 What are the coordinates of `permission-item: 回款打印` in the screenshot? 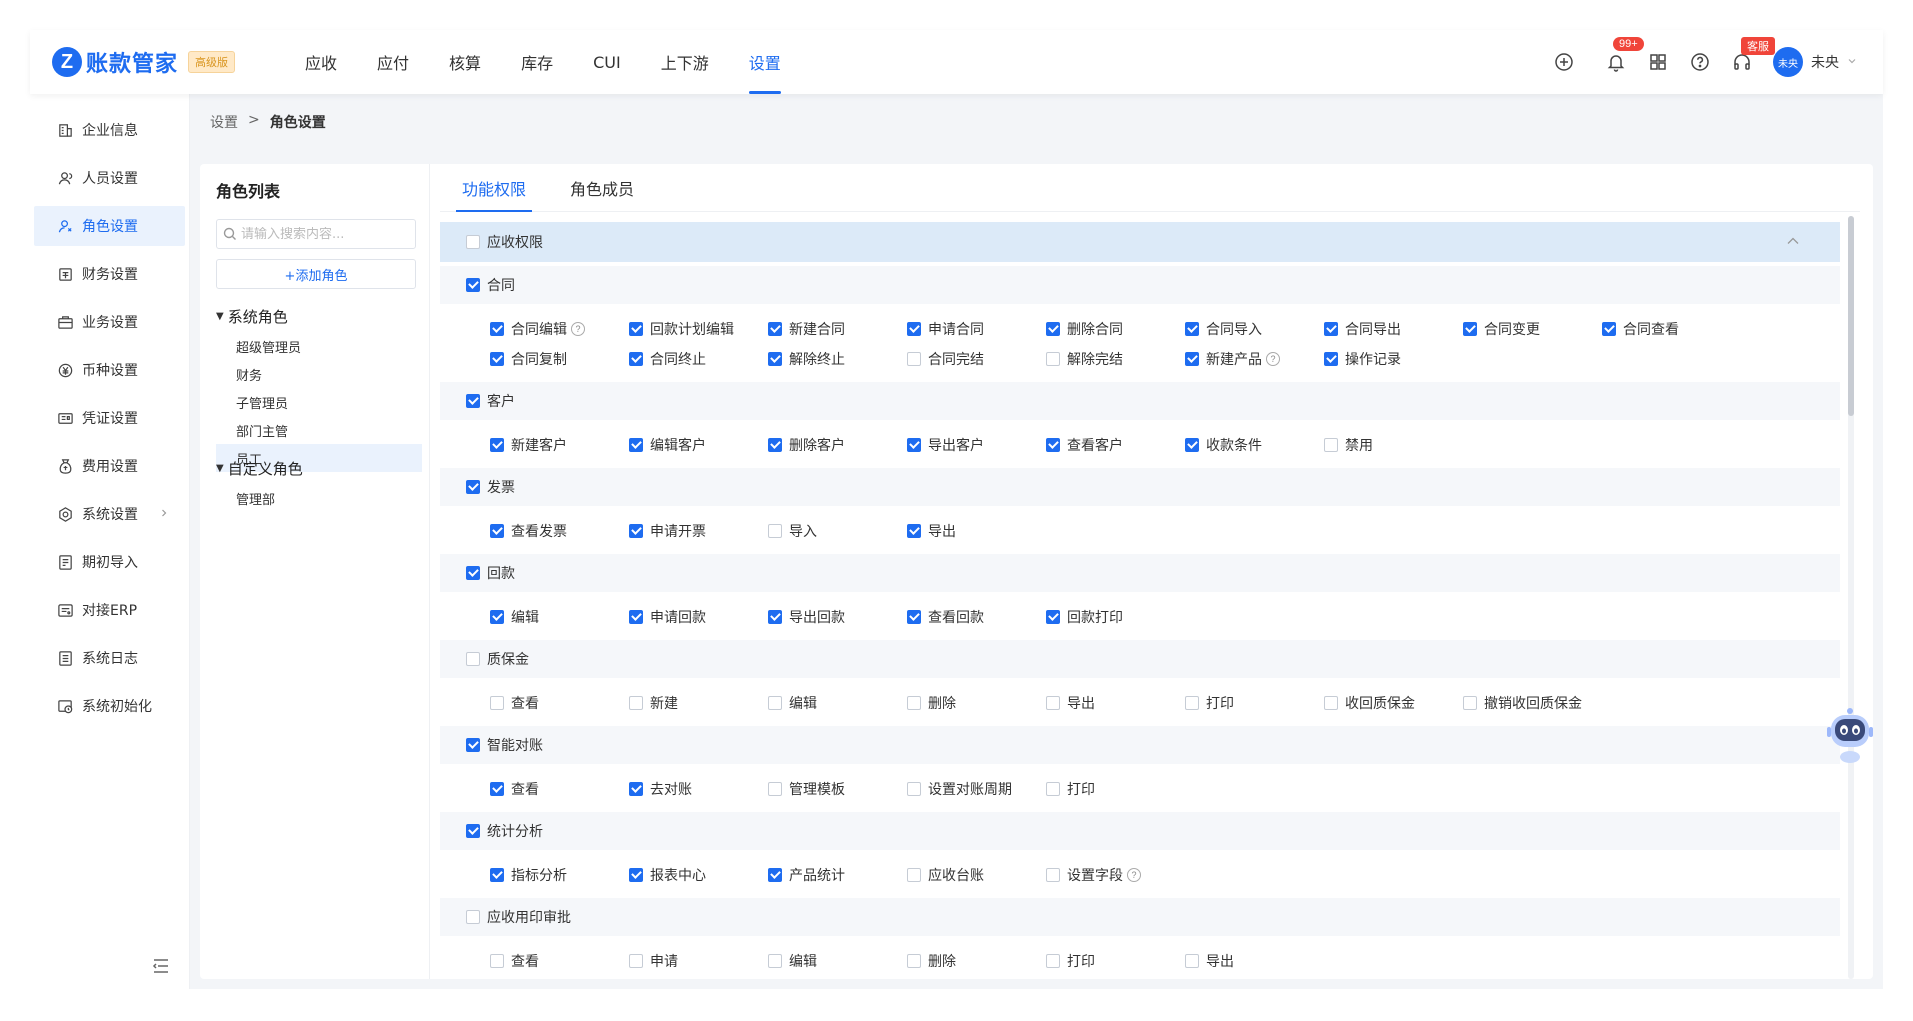 It's located at (1115, 617).